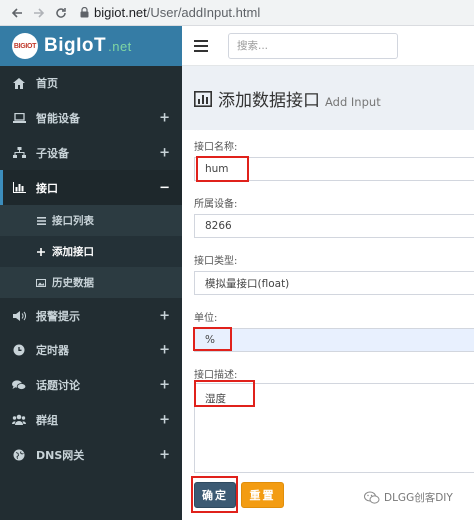 This screenshot has width=474, height=520. Describe the element at coordinates (218, 226) in the screenshot. I see `device-value: 8266` at that location.